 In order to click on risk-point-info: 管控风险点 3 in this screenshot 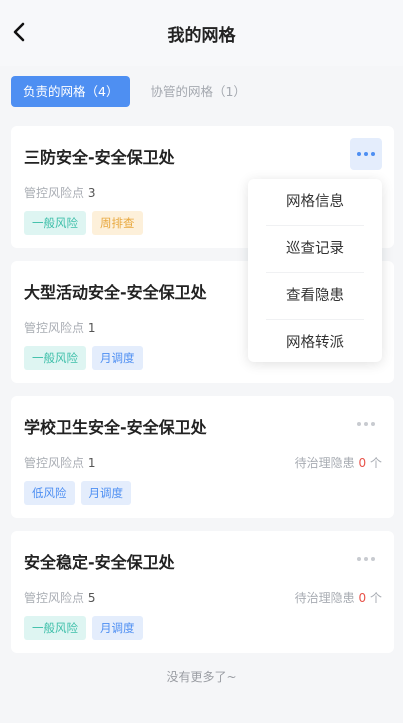, I will do `click(59, 192)`.